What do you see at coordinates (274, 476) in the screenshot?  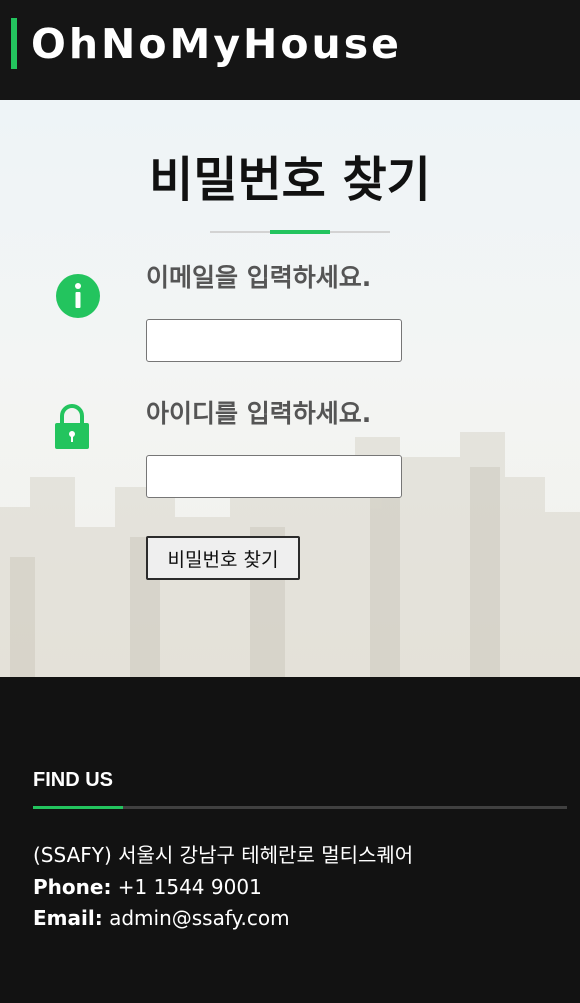 I see `id-field` at bounding box center [274, 476].